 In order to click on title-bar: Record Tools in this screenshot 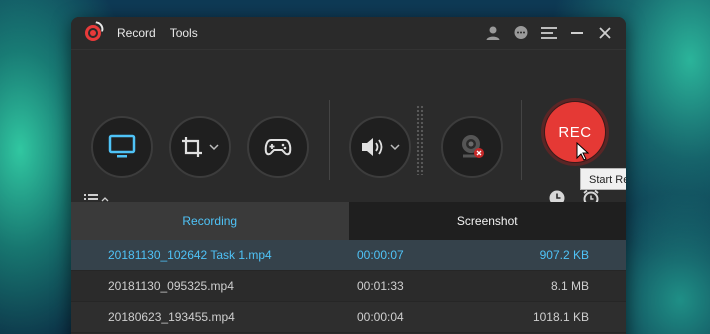, I will do `click(348, 33)`.